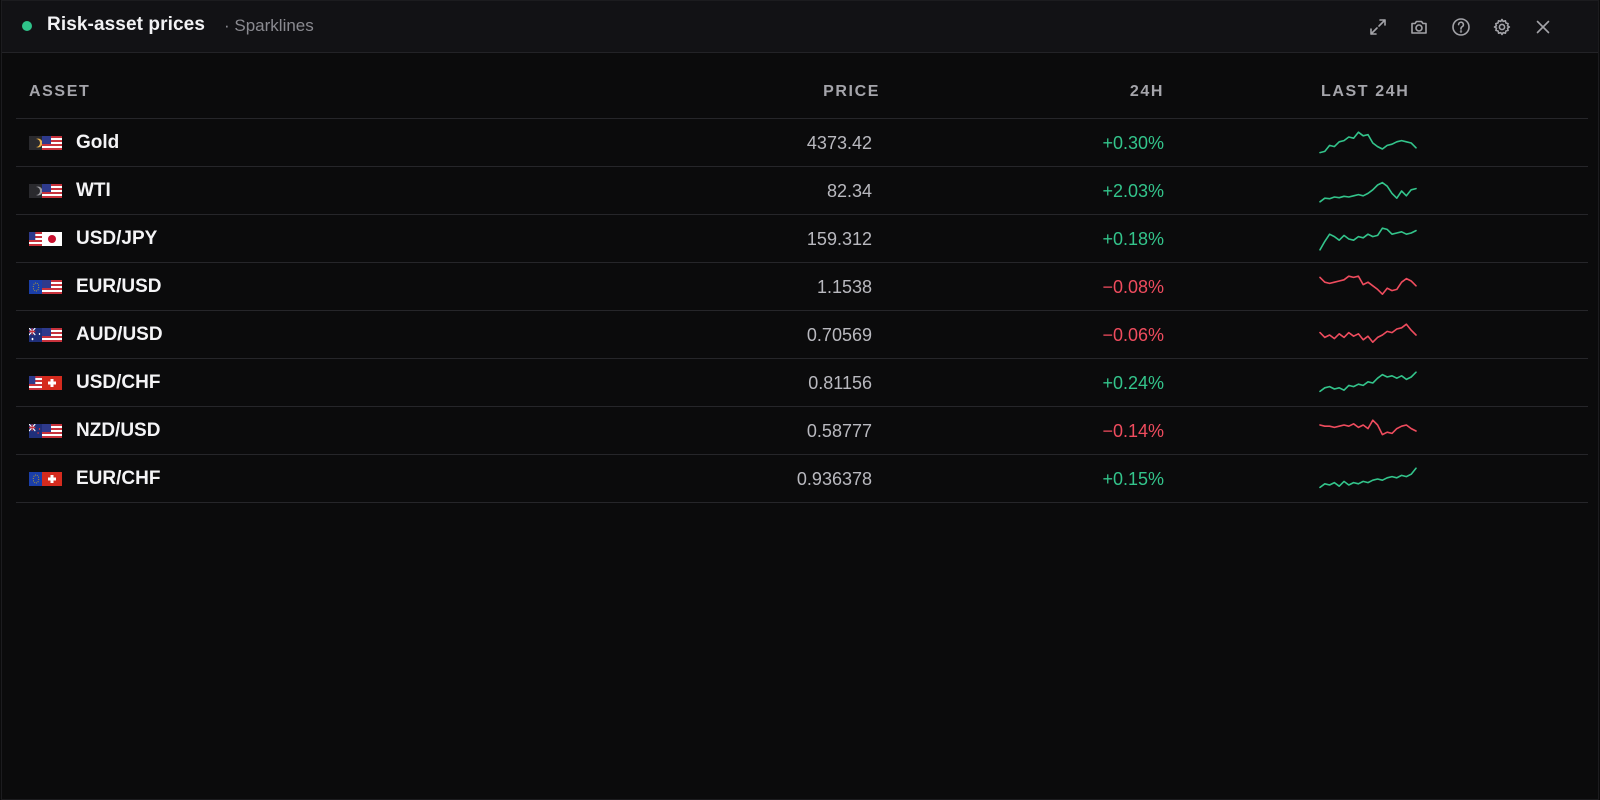 The image size is (1600, 800). Describe the element at coordinates (93, 190) in the screenshot. I see `asset-name: WTI` at that location.